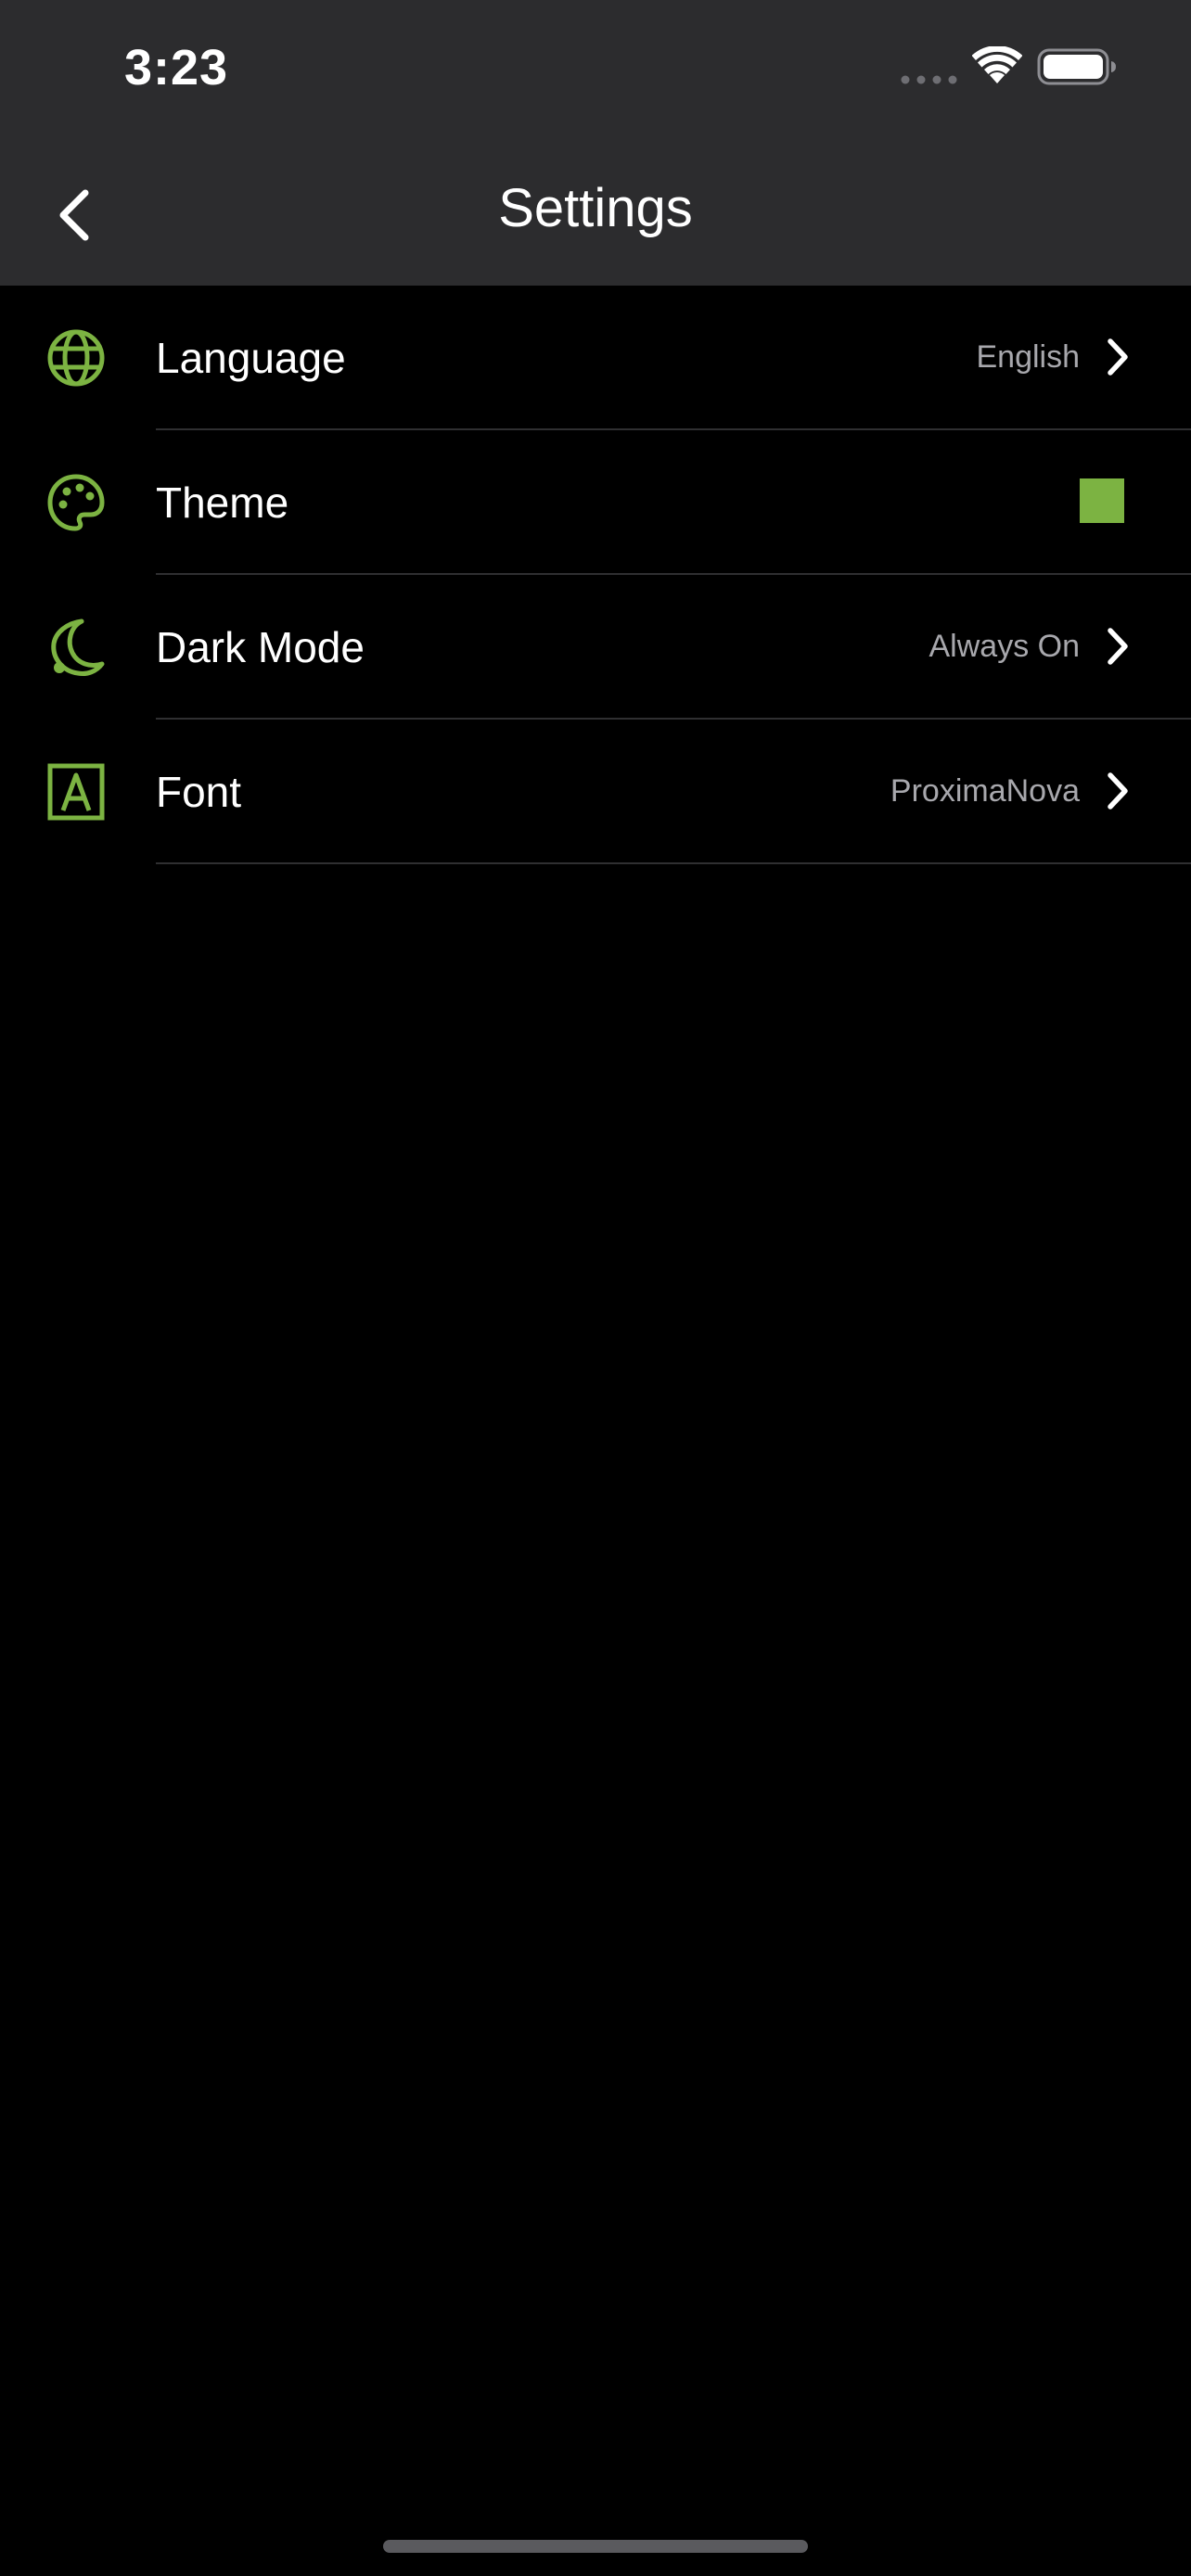 The image size is (1191, 2576). I want to click on page-title: Settings, so click(595, 208).